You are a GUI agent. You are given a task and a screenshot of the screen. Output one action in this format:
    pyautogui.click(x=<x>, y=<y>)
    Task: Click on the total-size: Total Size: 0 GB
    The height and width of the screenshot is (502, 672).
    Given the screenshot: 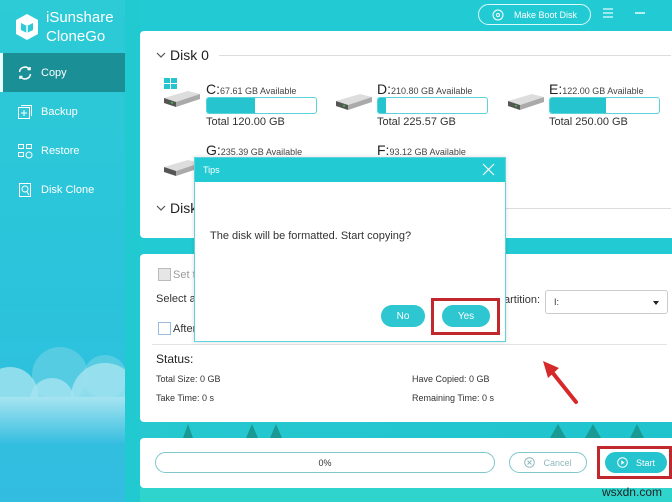 What is the action you would take?
    pyautogui.click(x=188, y=379)
    